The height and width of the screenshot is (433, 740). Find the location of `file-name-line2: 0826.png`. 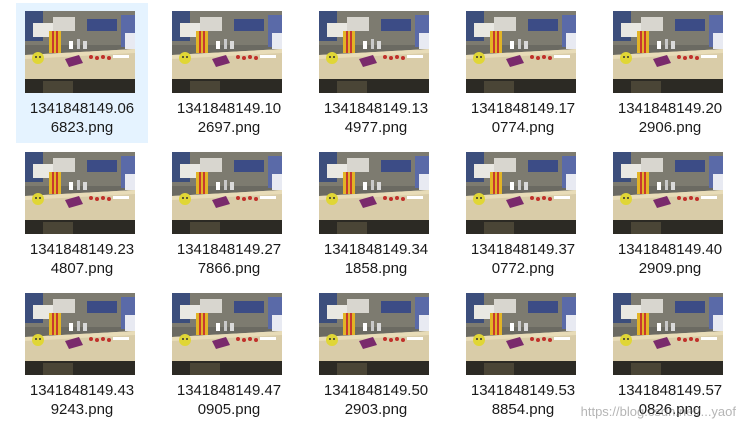

file-name-line2: 0826.png is located at coordinates (670, 409).